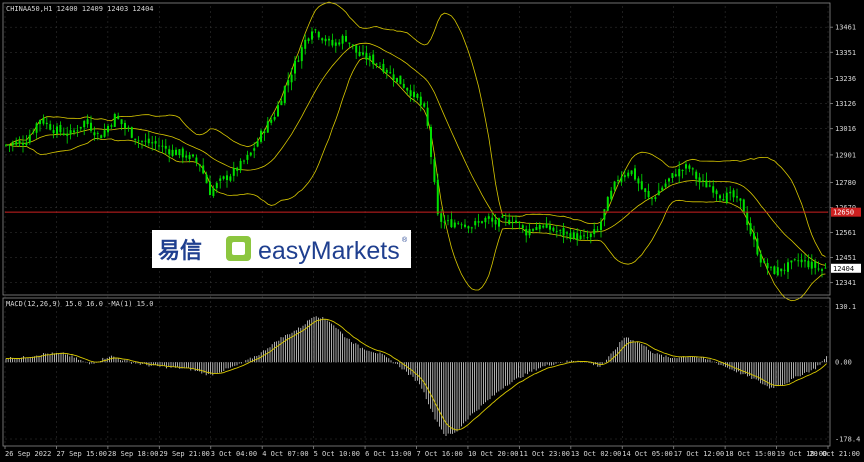  Describe the element at coordinates (843, 363) in the screenshot. I see `macd-tick-label: 0.00` at that location.